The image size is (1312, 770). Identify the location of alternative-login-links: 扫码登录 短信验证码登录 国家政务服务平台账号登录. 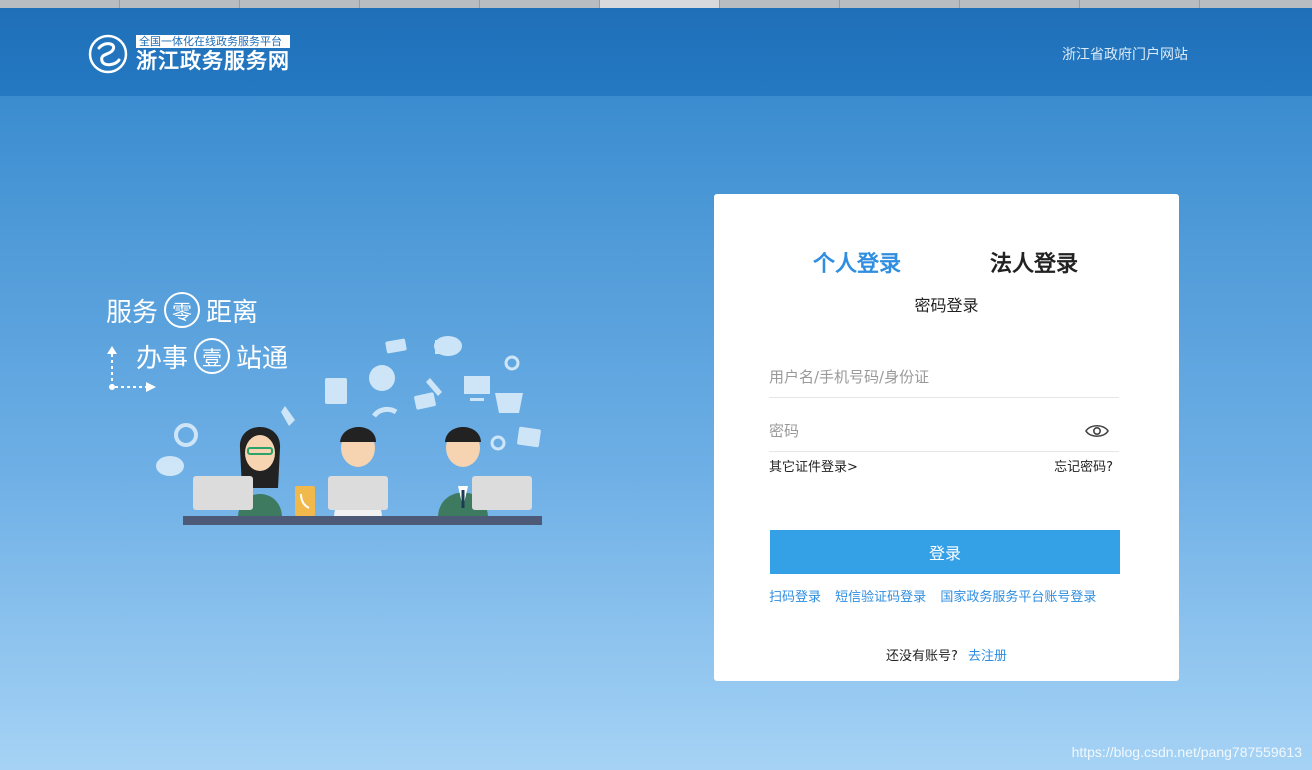
(949, 595).